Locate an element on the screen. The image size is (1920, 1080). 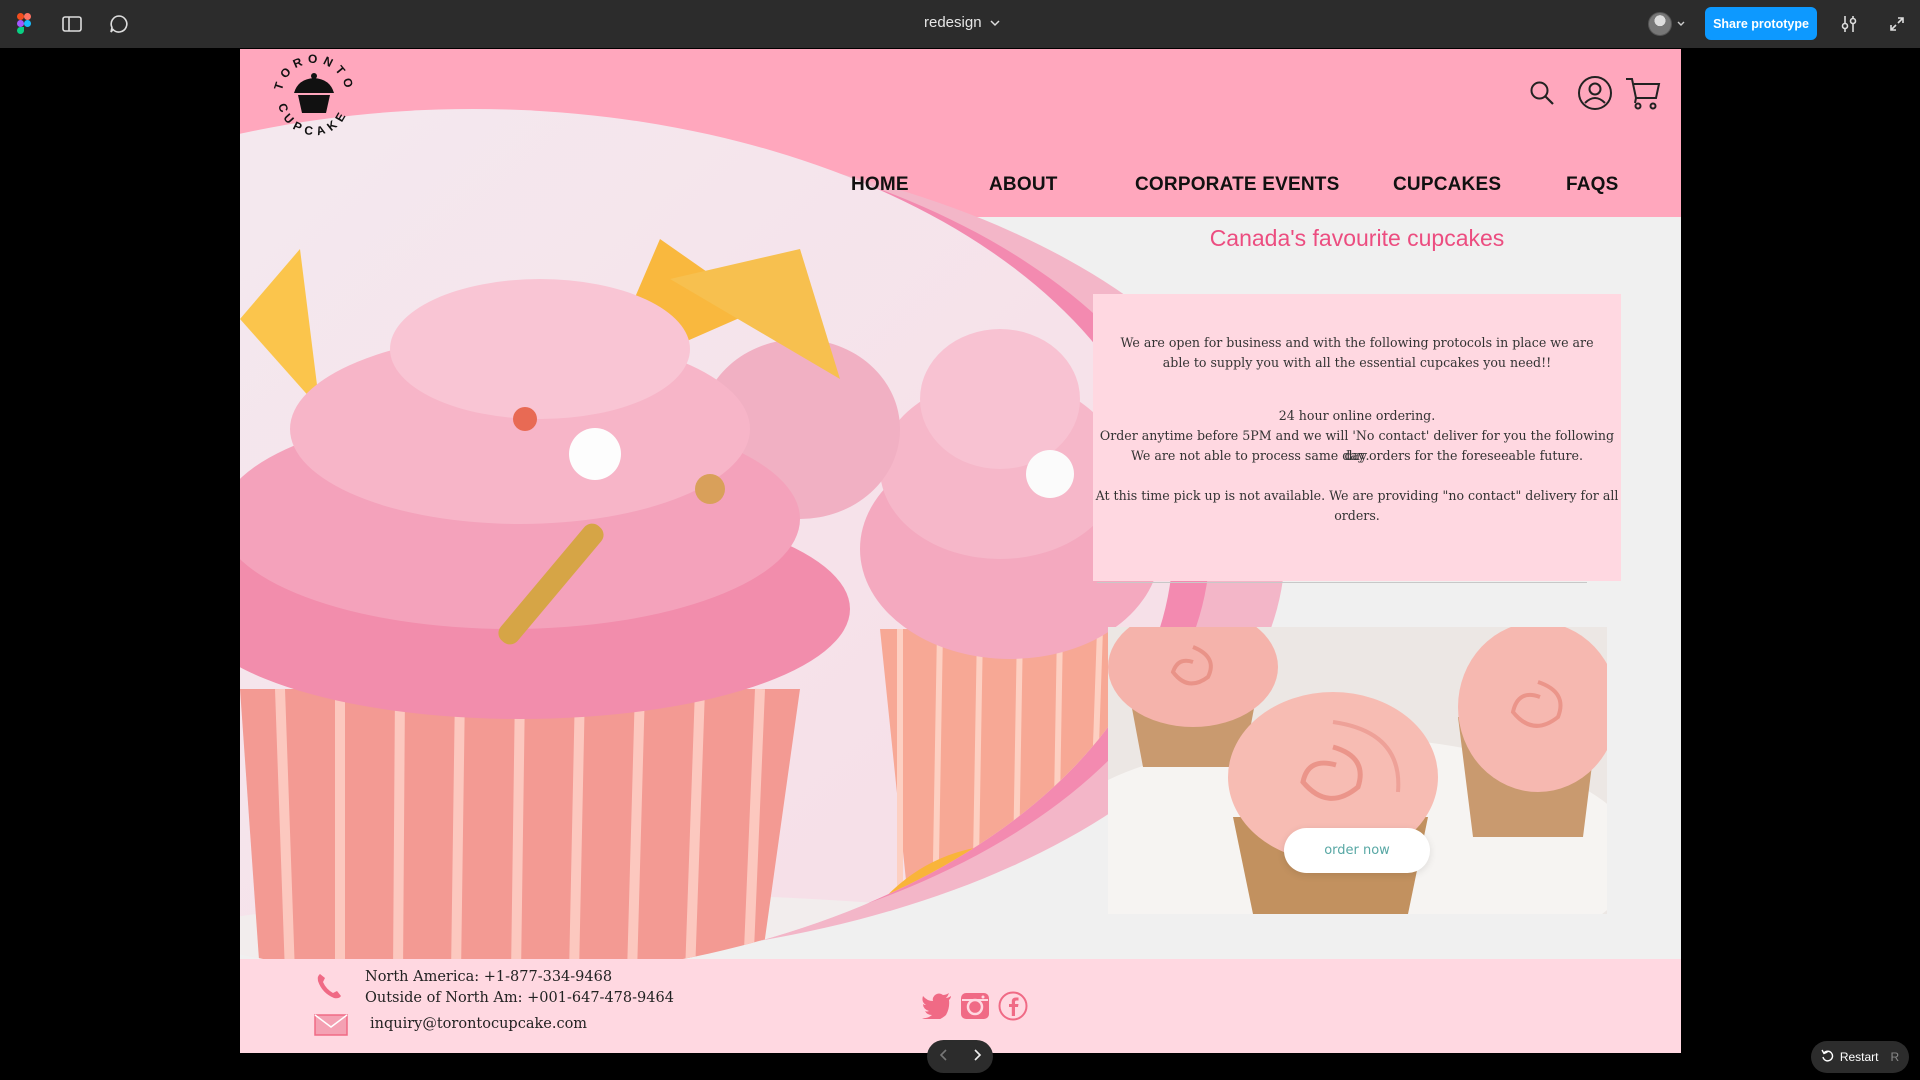
prototype-pager is located at coordinates (960, 1056).